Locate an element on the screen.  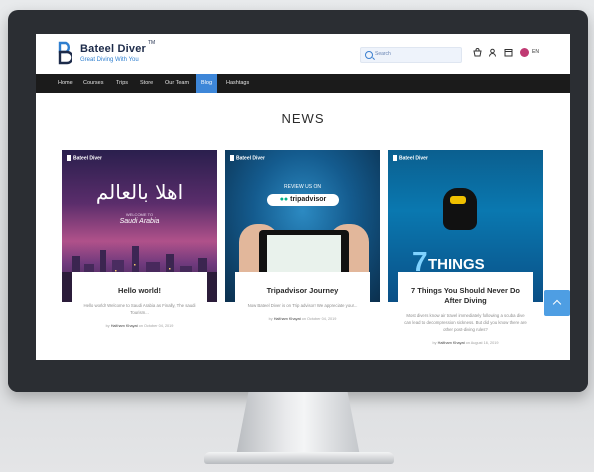
cart-icon is located at coordinates (477, 52).